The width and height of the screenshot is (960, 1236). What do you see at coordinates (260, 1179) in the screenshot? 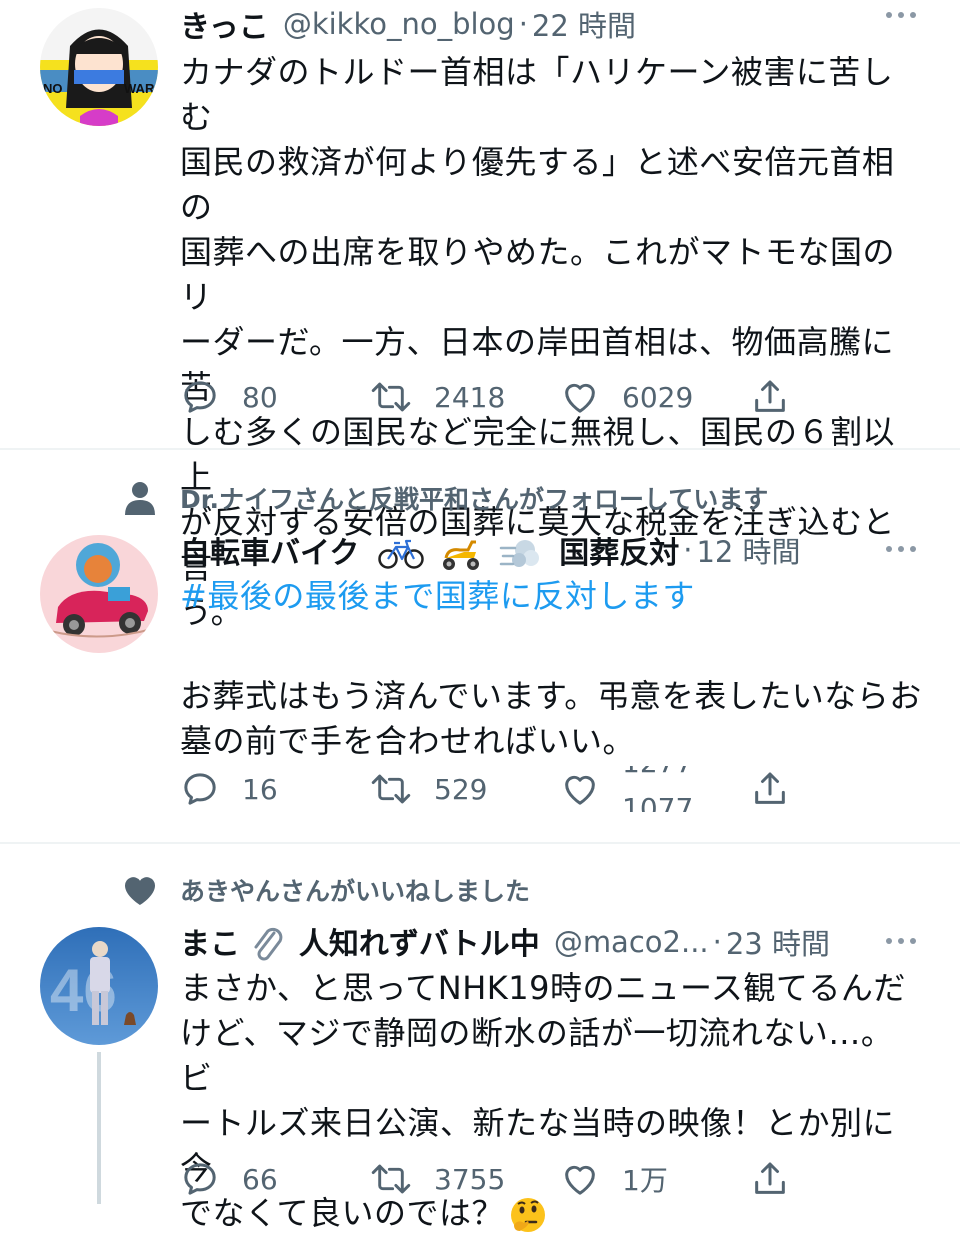
I see `reply-count: 66` at bounding box center [260, 1179].